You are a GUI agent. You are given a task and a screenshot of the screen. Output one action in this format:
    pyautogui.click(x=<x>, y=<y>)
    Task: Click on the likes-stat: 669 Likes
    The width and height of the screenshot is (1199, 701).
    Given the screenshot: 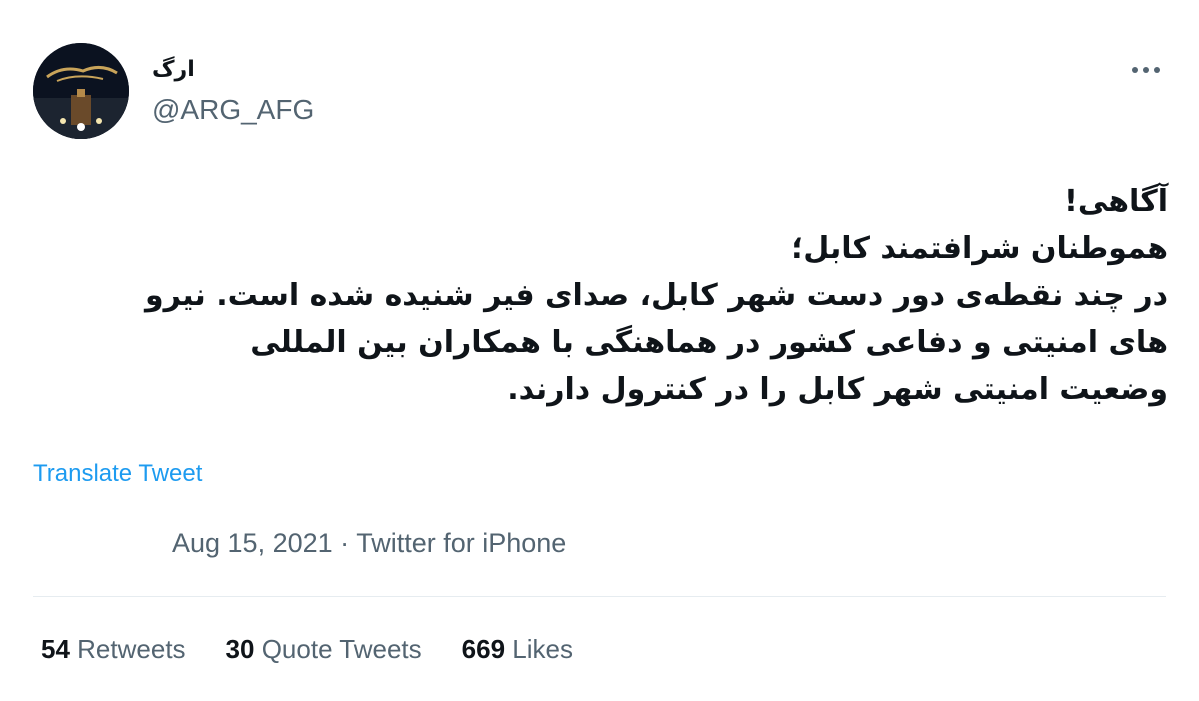 What is the action you would take?
    pyautogui.click(x=517, y=649)
    